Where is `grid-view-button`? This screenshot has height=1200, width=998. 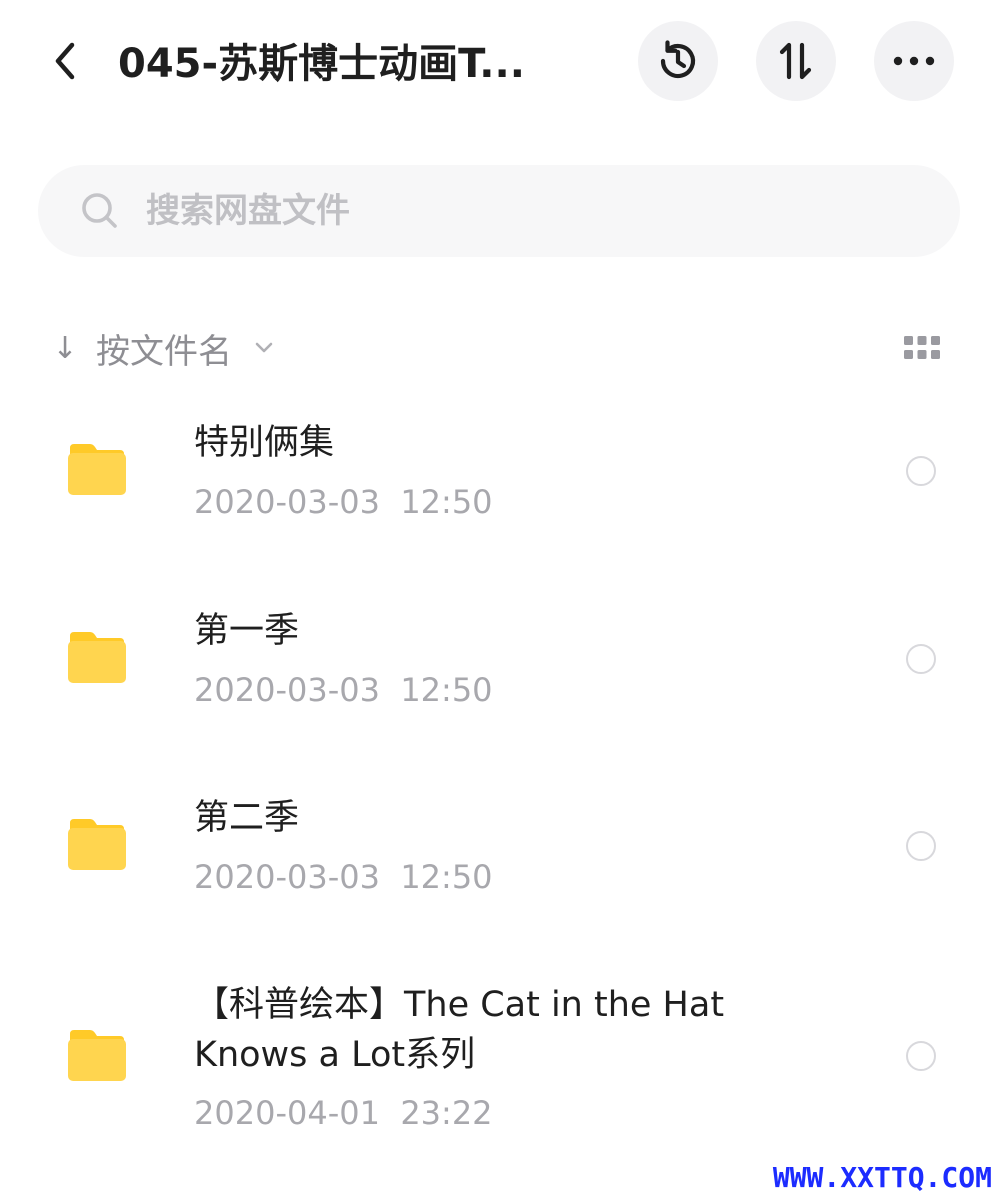
grid-view-button is located at coordinates (922, 348).